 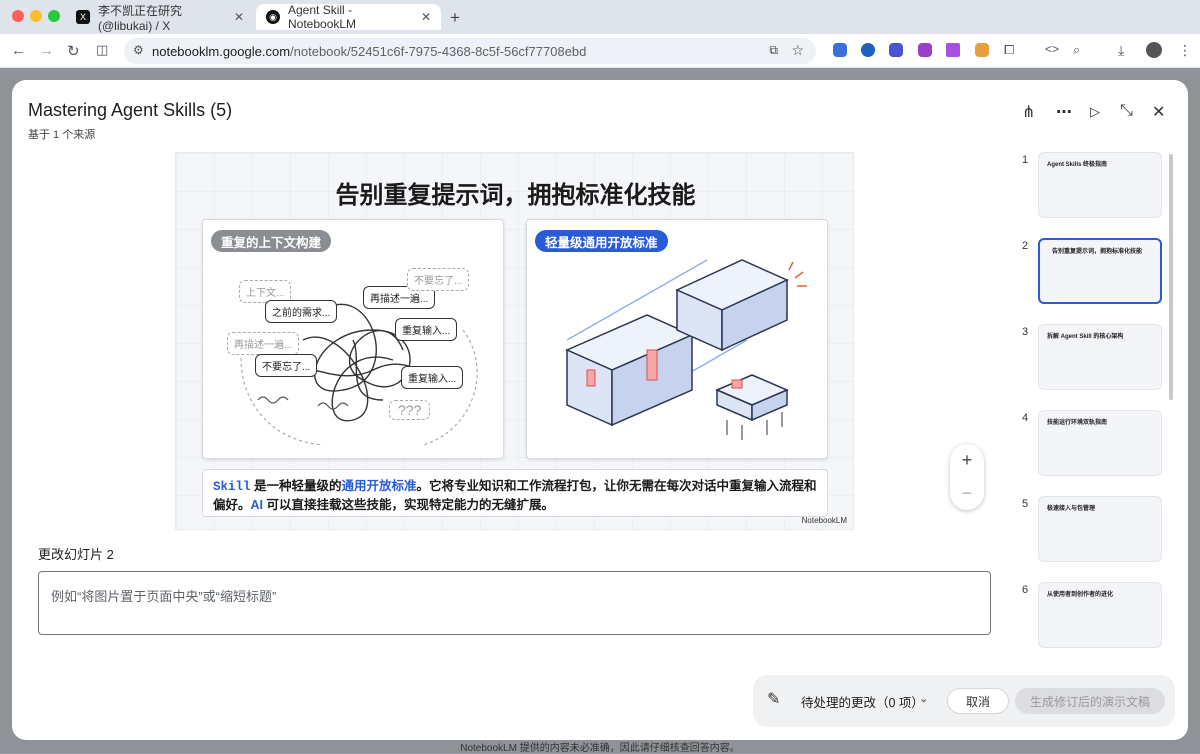 I want to click on page-title: Mastering Agent Skills (5), so click(x=130, y=110).